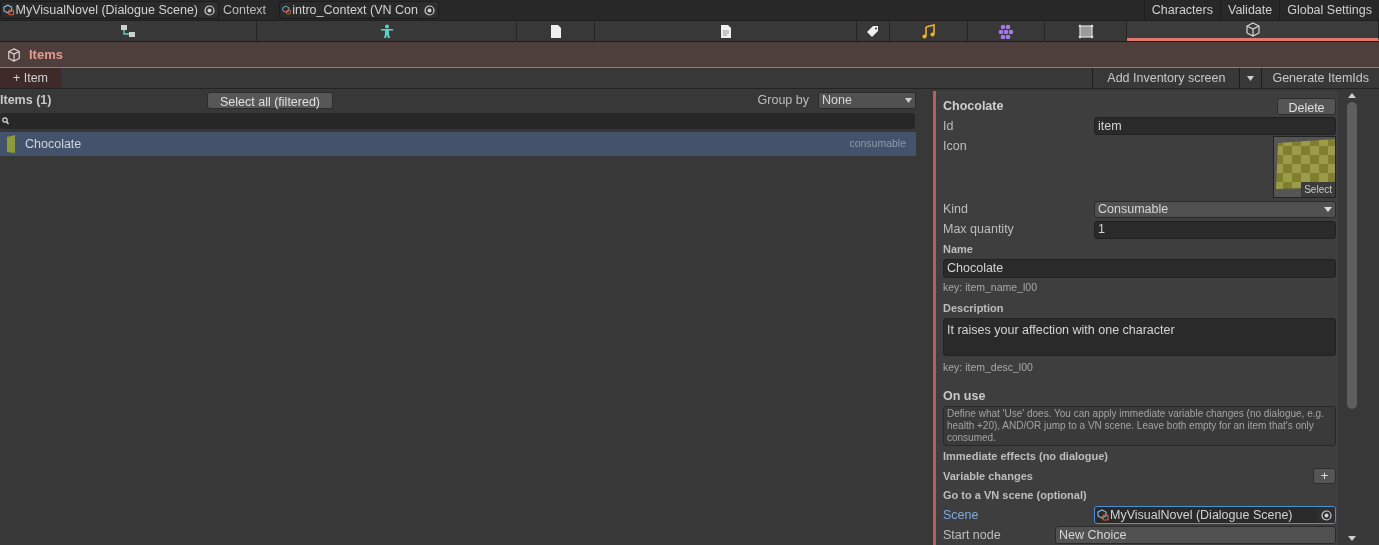  I want to click on search-icon, so click(5, 121).